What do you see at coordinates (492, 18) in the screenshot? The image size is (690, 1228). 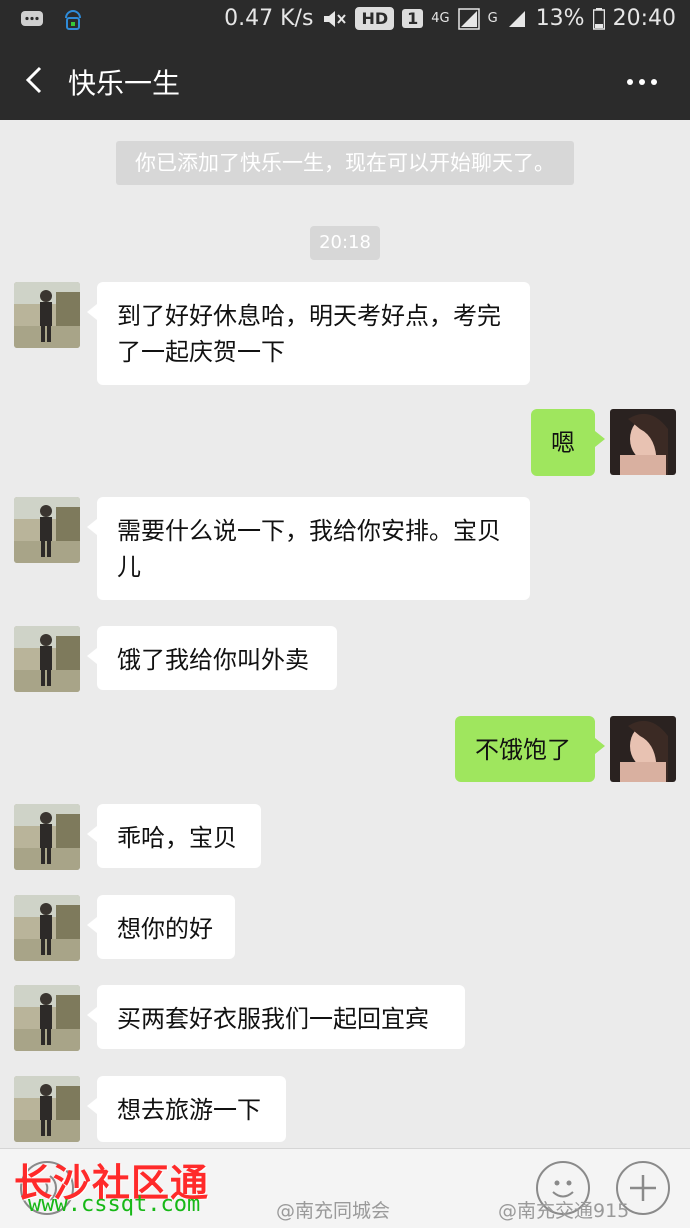 I see `network-g-label: G` at bounding box center [492, 18].